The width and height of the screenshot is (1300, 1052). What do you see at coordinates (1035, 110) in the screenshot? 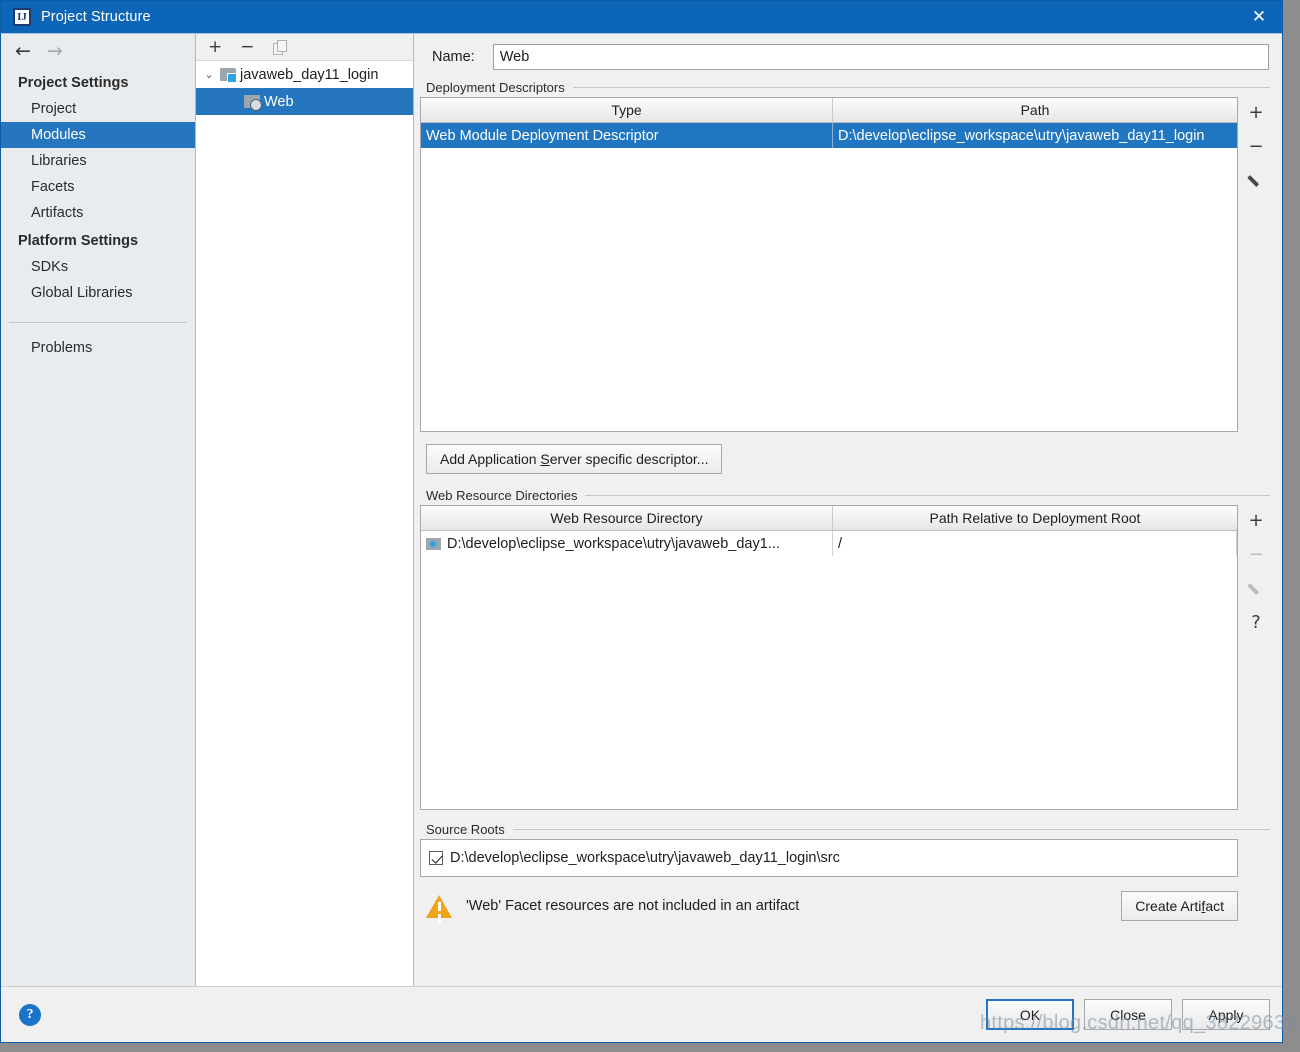
I see `column-header-path: Path` at bounding box center [1035, 110].